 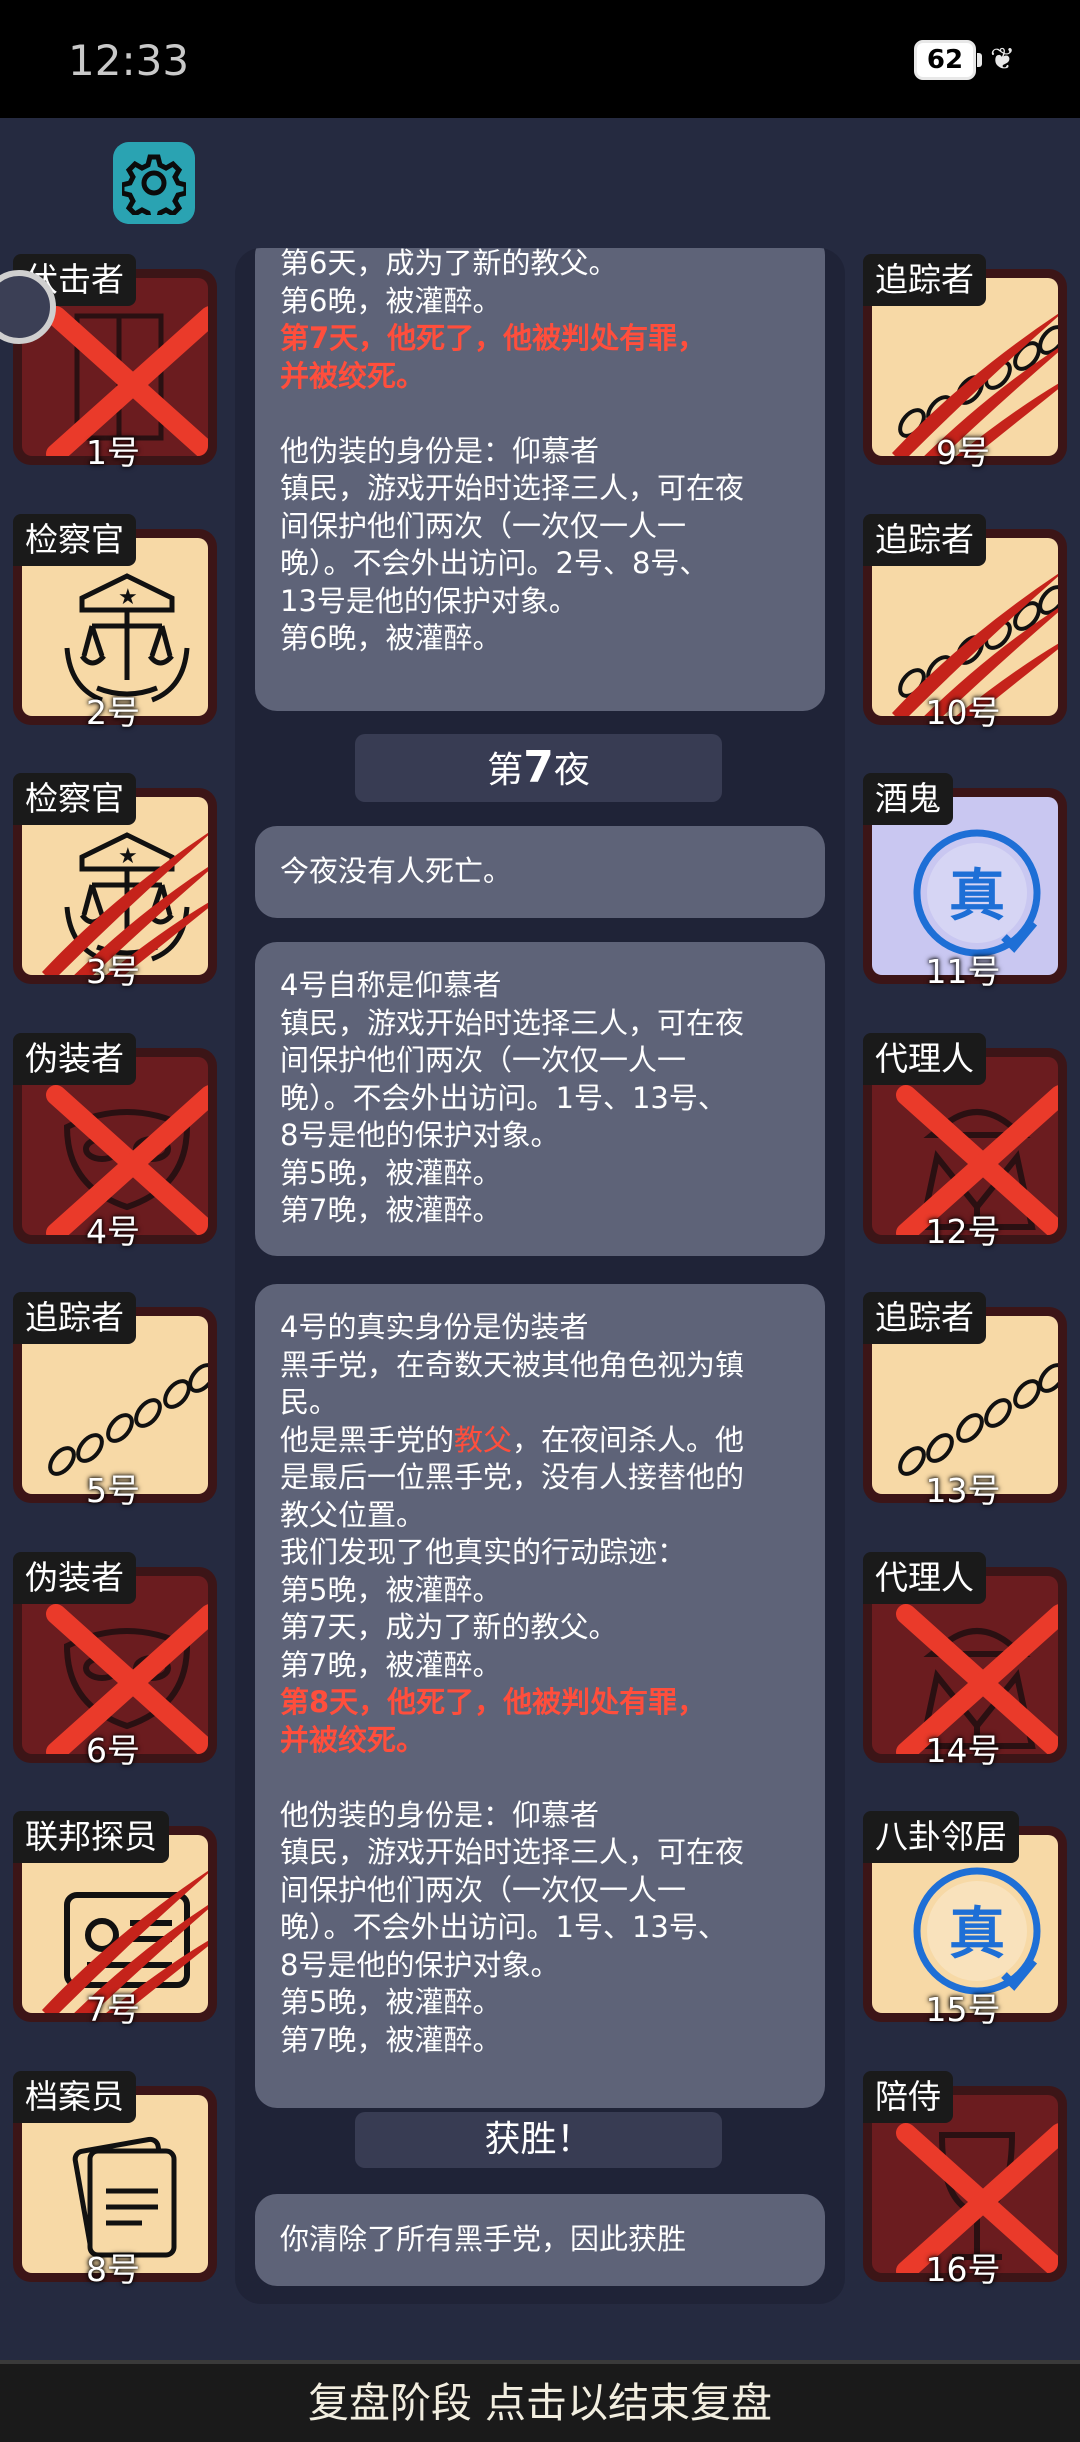 I want to click on settings-button, so click(x=154, y=183).